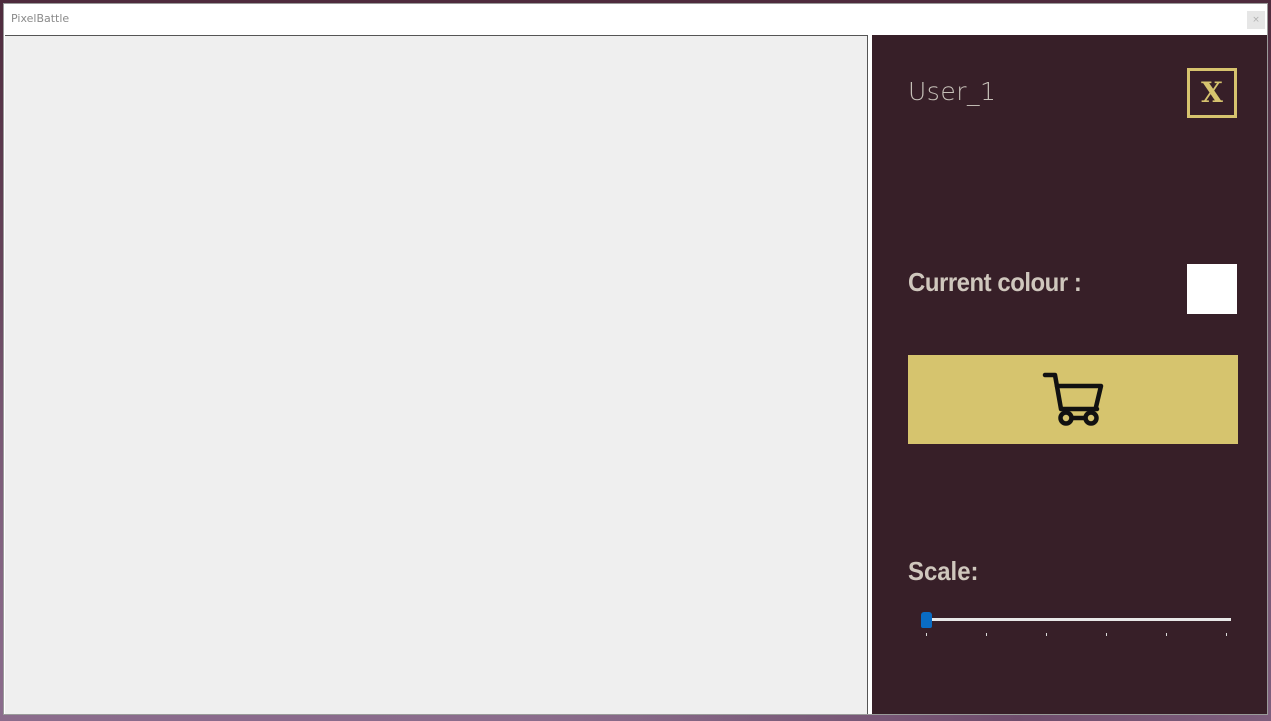 The height and width of the screenshot is (721, 1271). What do you see at coordinates (952, 91) in the screenshot?
I see `username-label: User_1` at bounding box center [952, 91].